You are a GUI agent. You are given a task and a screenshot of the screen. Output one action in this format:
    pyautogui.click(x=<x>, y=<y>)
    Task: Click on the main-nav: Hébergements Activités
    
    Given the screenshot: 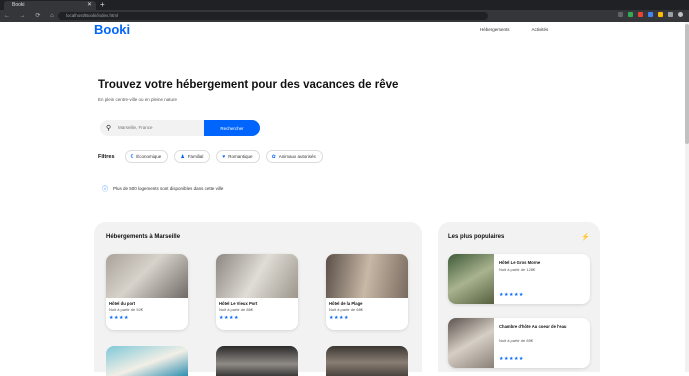 What is the action you would take?
    pyautogui.click(x=514, y=30)
    